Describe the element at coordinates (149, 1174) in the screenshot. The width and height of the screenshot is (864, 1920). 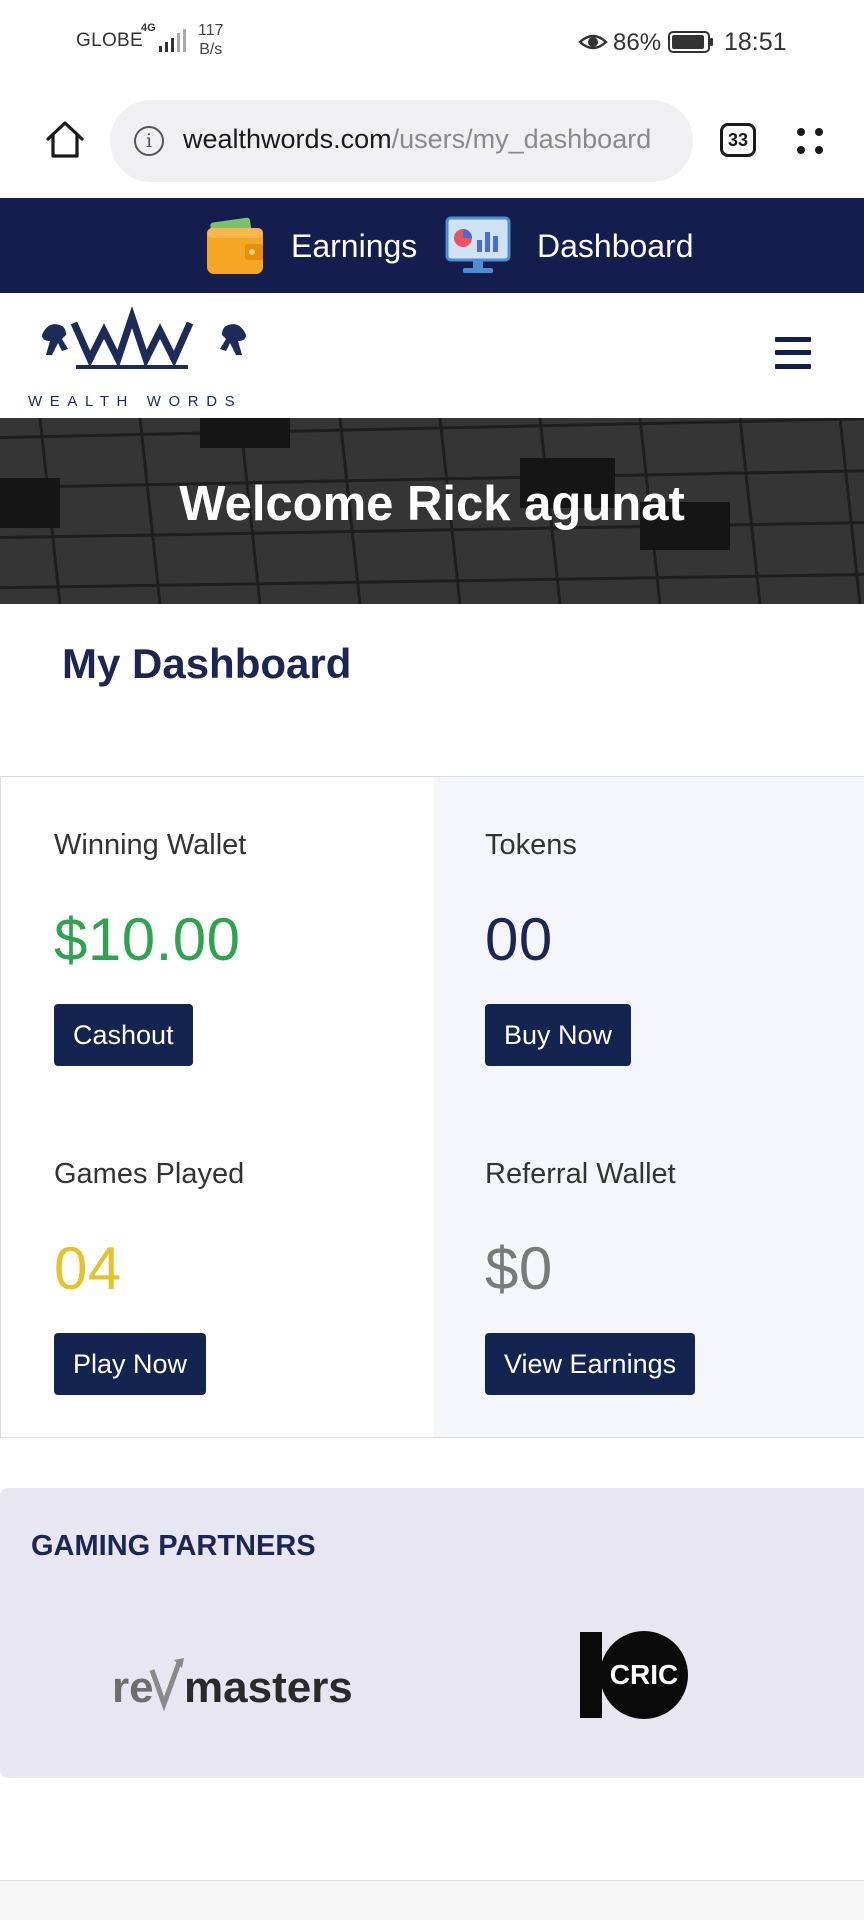
I see `games-played-label: Games Played` at that location.